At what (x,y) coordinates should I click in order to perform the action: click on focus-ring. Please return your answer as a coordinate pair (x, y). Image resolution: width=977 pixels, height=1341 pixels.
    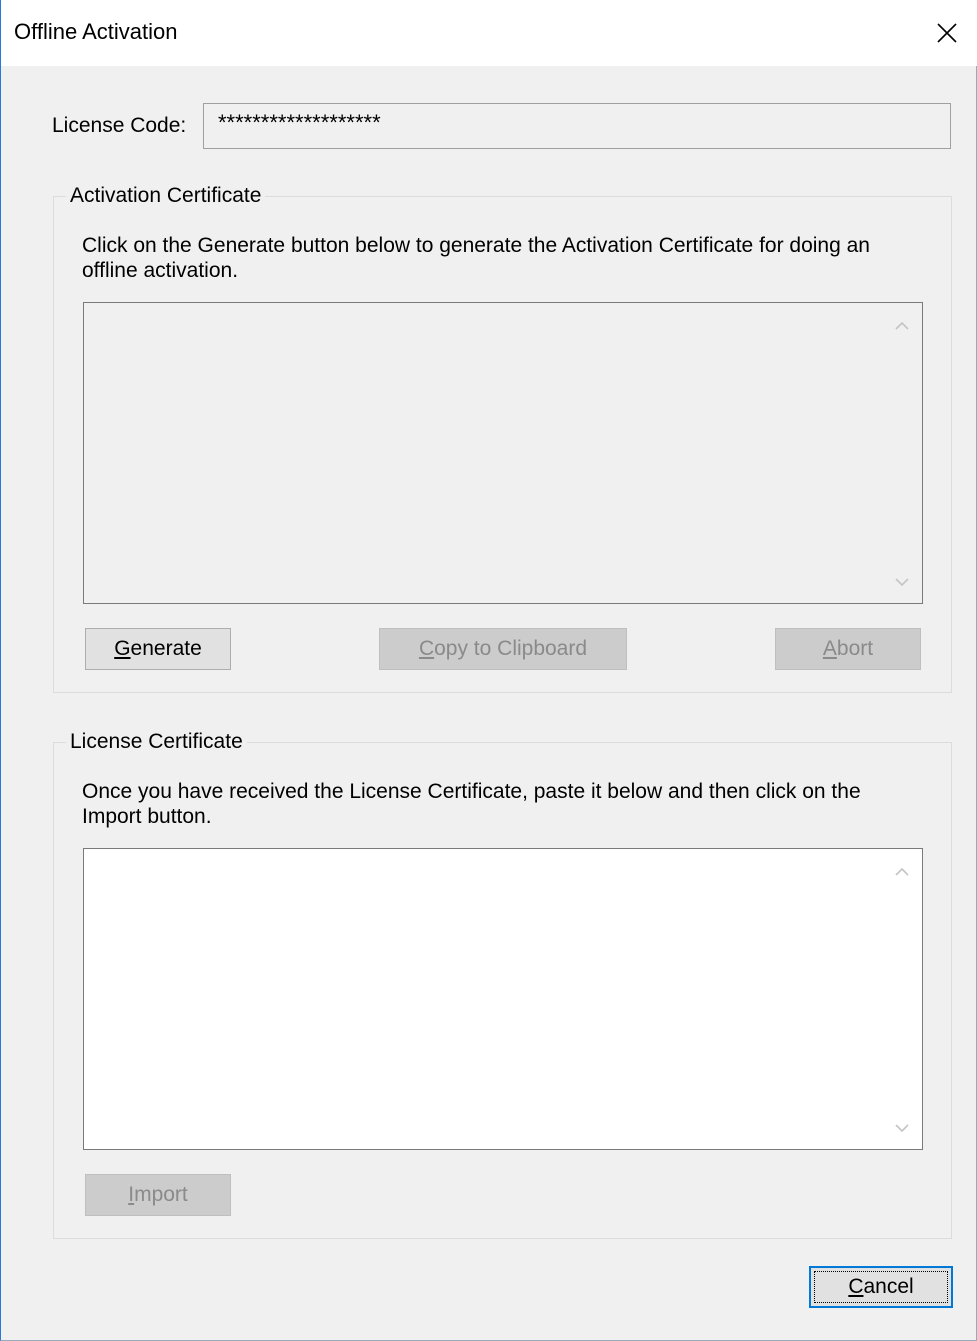
    Looking at the image, I should click on (881, 1287).